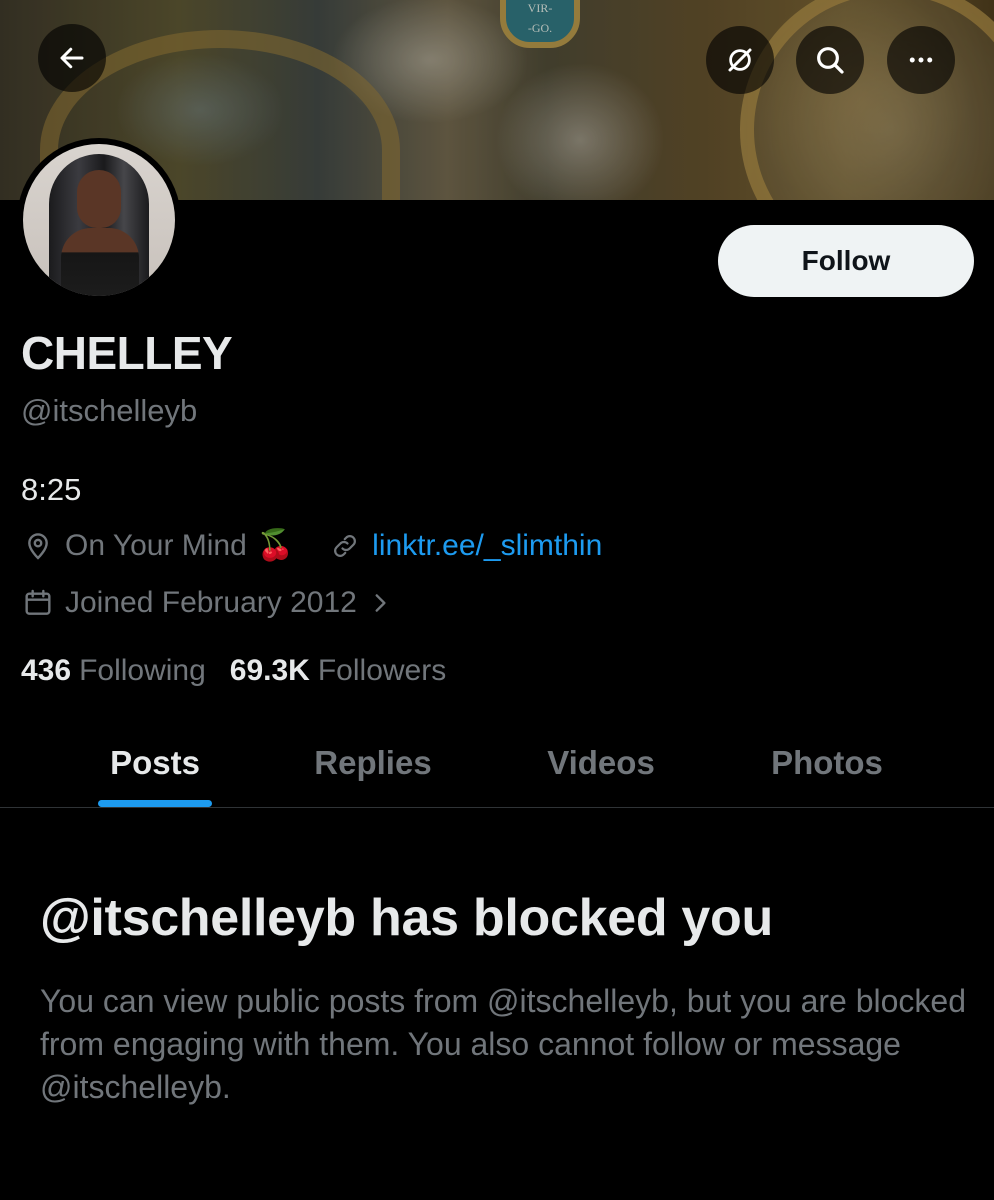  I want to click on follow-stats: 436 Following 69.3K Followers, so click(245, 671).